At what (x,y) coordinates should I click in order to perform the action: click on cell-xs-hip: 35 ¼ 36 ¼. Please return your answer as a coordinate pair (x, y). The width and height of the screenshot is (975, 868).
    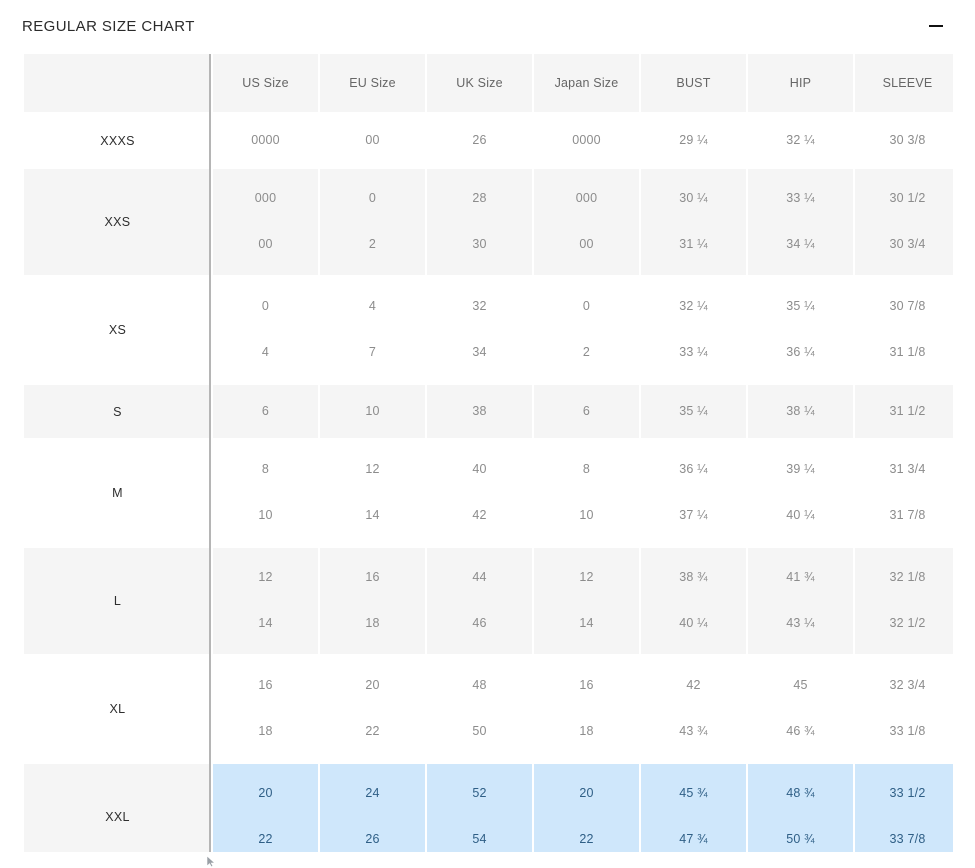
    Looking at the image, I should click on (800, 330).